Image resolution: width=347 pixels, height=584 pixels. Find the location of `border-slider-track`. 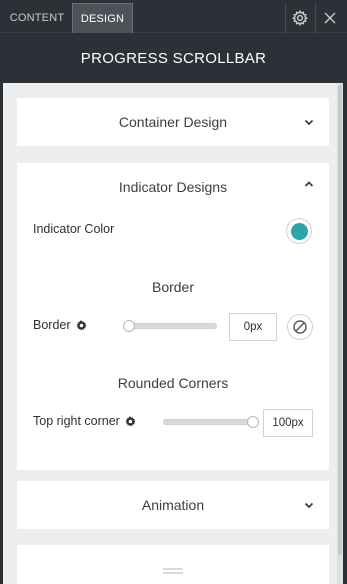

border-slider-track is located at coordinates (172, 326).